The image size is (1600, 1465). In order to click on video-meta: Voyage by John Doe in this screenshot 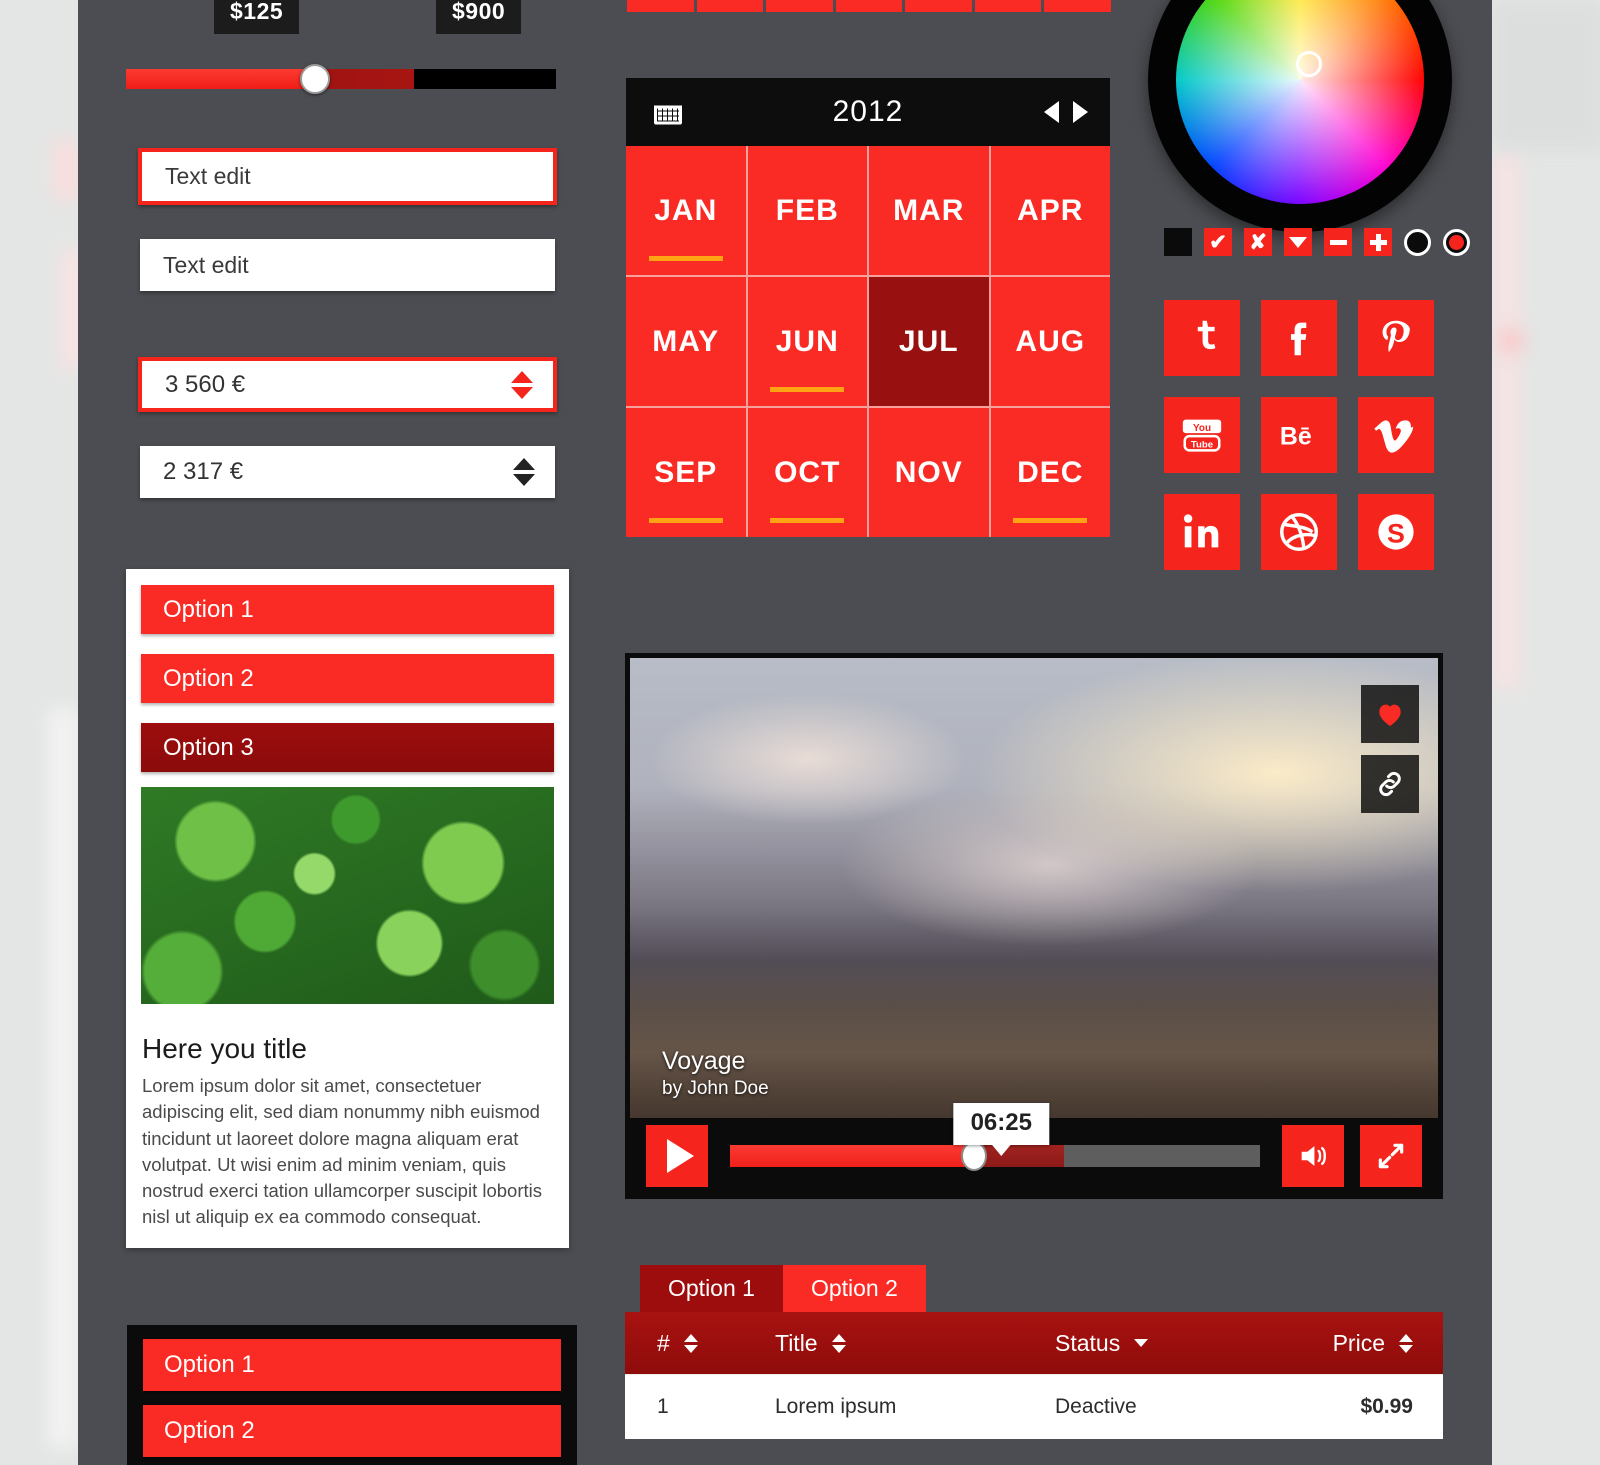, I will do `click(715, 1073)`.